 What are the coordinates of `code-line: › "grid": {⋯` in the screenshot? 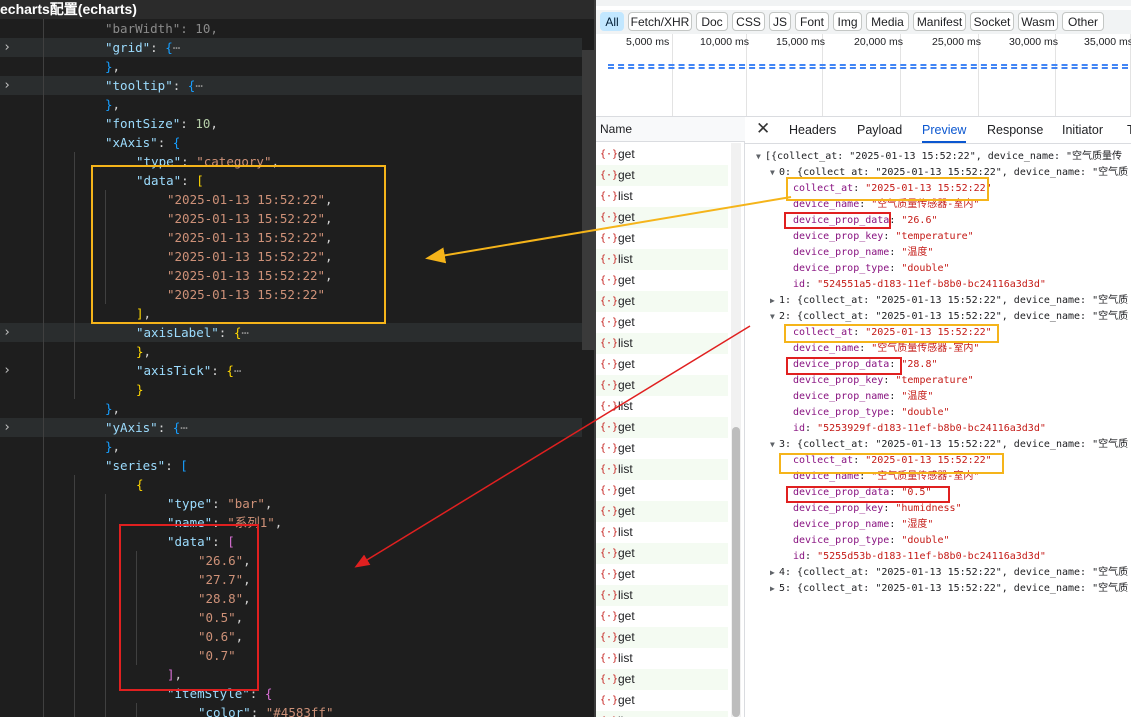 It's located at (291, 47).